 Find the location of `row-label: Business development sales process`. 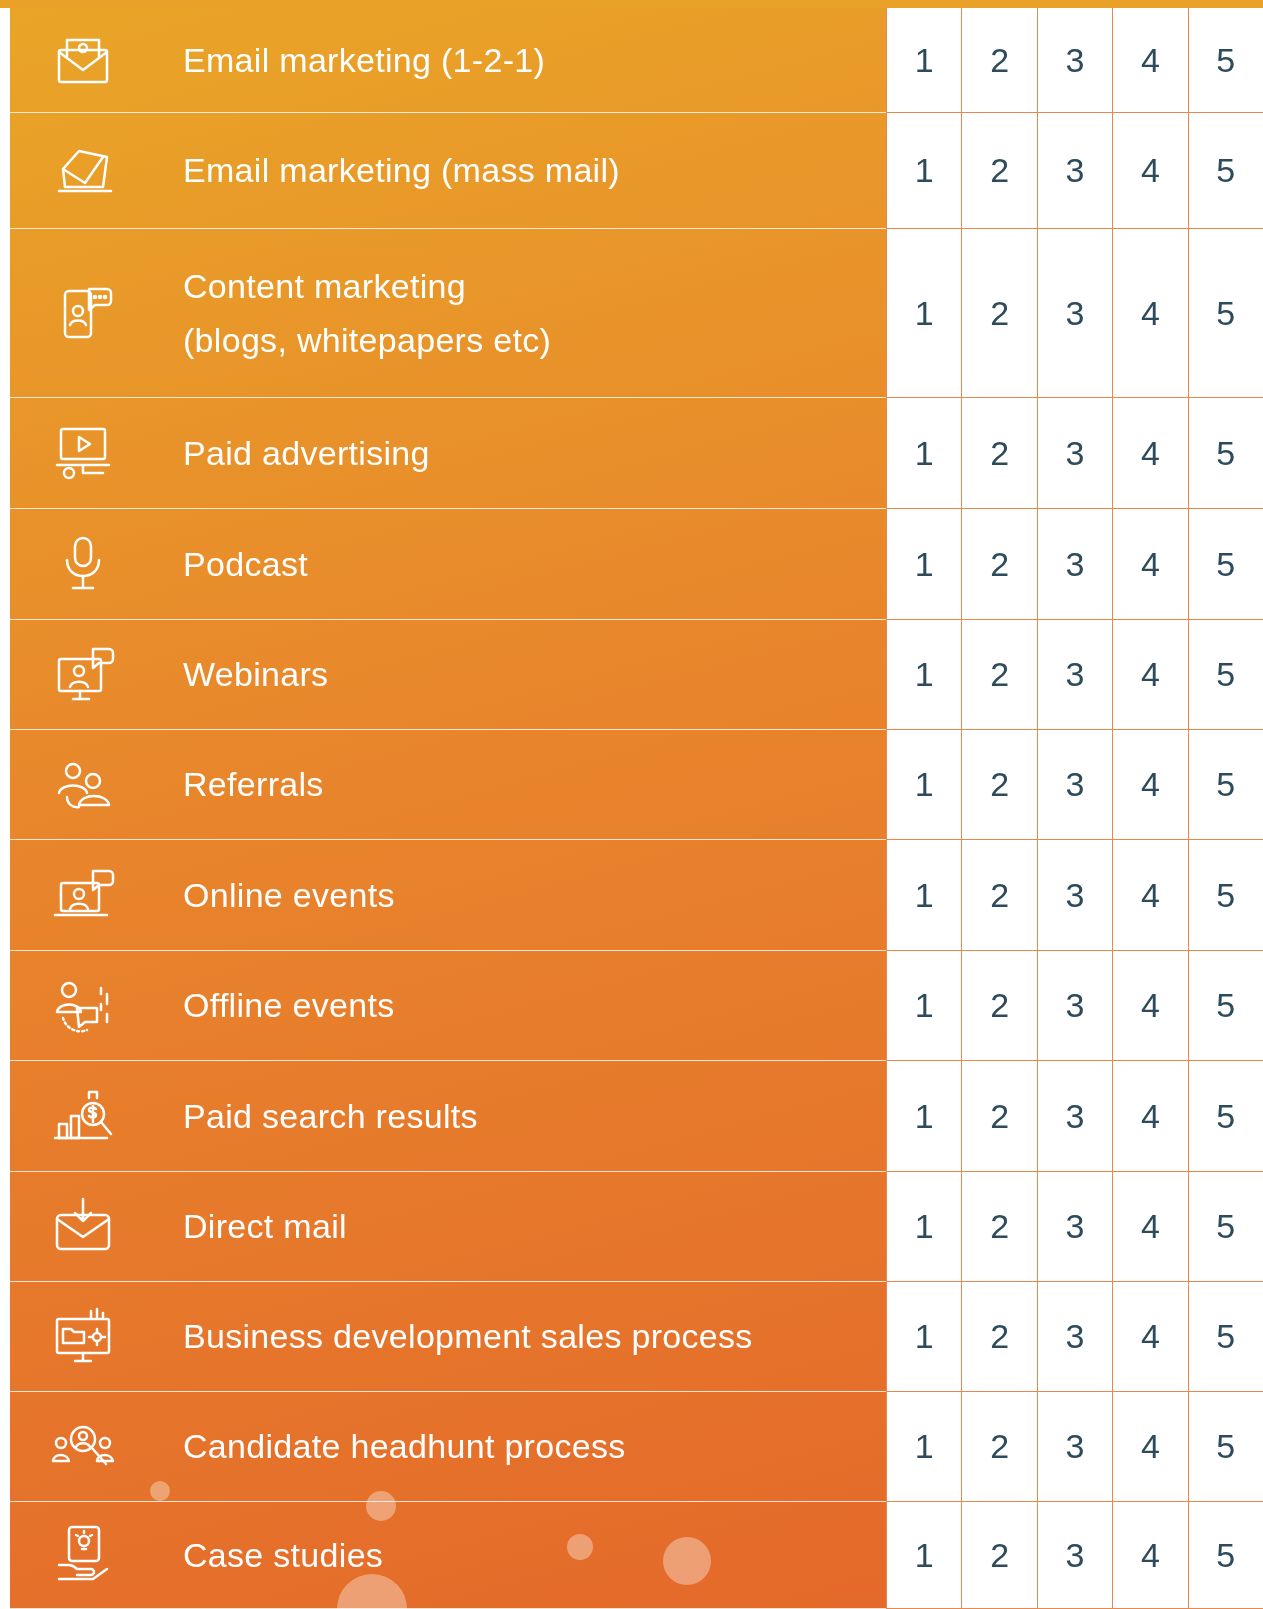

row-label: Business development sales process is located at coordinates (468, 1337).